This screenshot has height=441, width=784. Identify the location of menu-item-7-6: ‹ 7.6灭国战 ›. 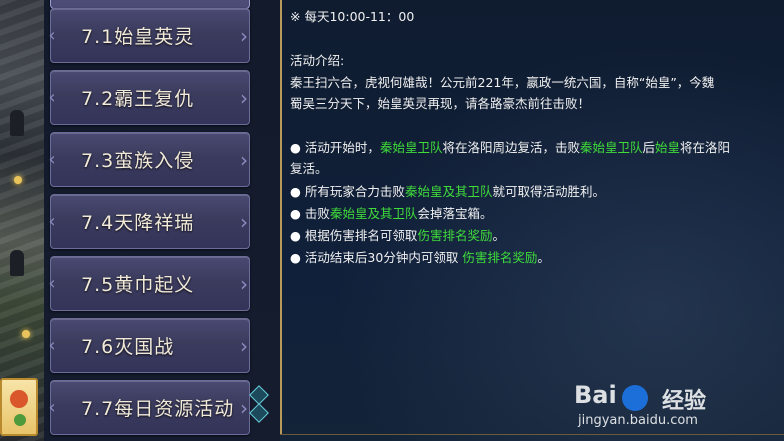
(149, 345).